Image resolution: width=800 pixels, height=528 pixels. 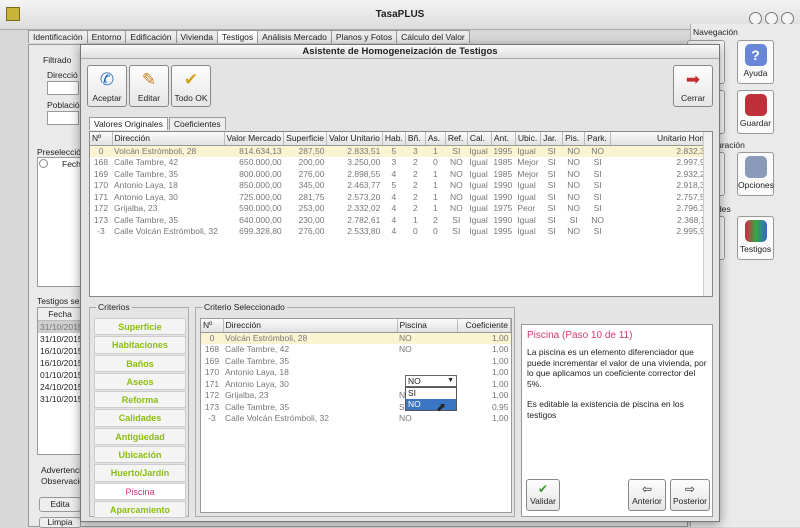 I want to click on criterio-aparcamiento: Aparcamiento, so click(x=140, y=509).